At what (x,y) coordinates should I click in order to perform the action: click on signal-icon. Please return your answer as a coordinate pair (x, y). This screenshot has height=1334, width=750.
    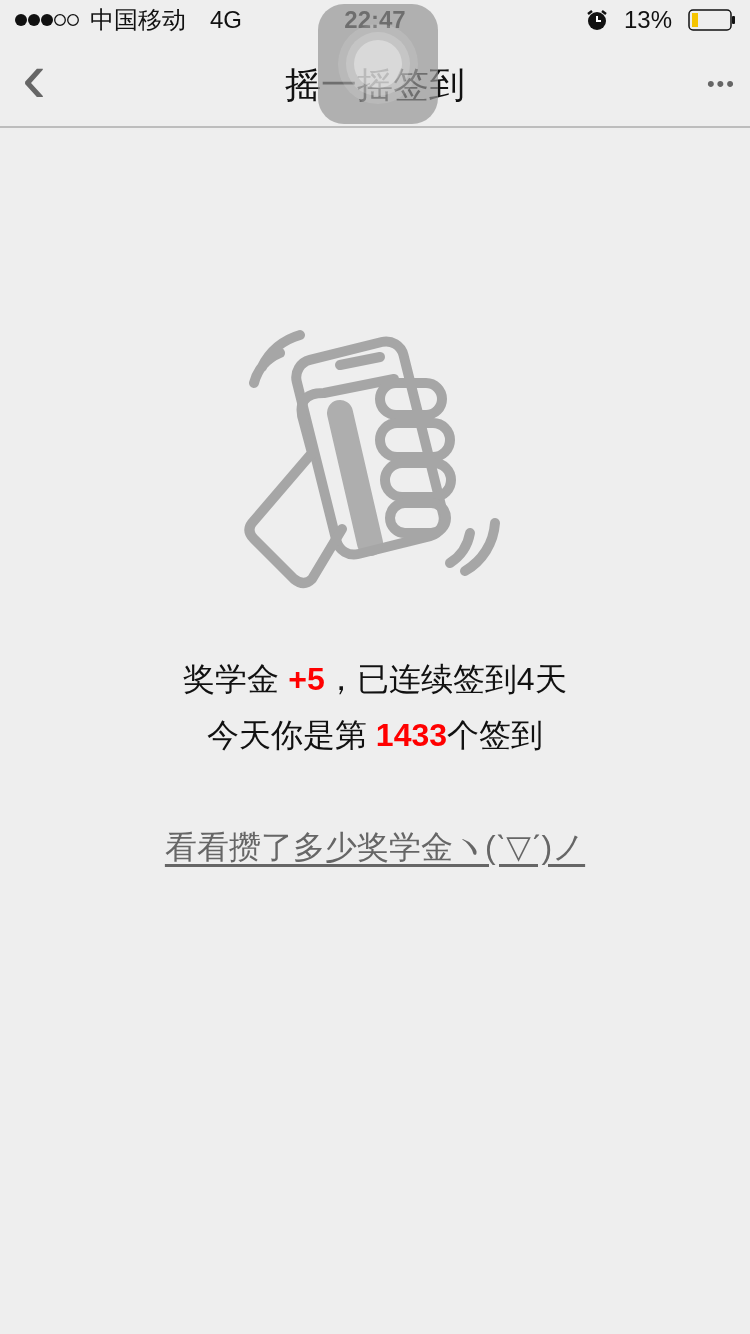
    Looking at the image, I should click on (48, 20).